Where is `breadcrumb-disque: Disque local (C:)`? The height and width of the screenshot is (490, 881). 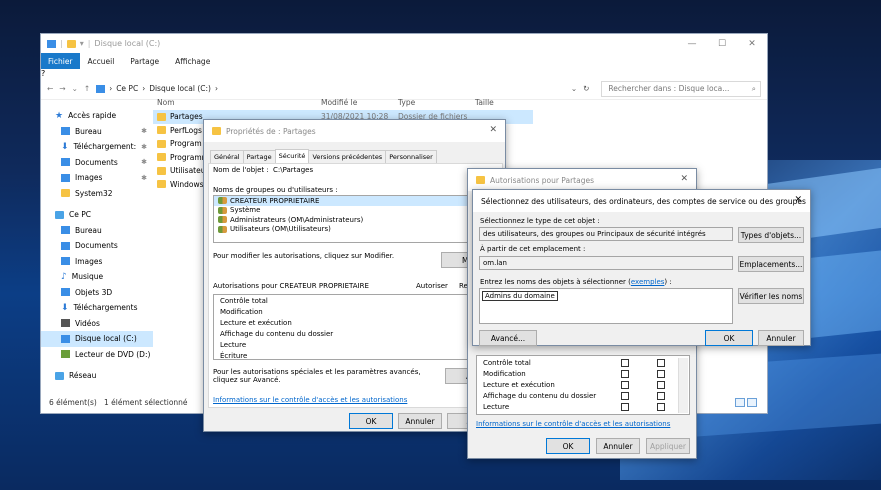
breadcrumb-disque: Disque local (C:) is located at coordinates (180, 88).